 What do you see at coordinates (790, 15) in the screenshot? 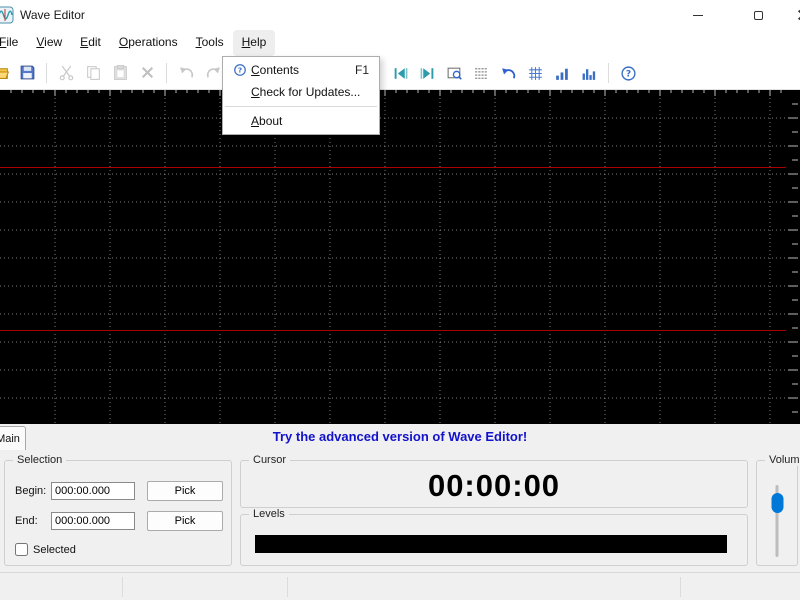
I see `close-button` at bounding box center [790, 15].